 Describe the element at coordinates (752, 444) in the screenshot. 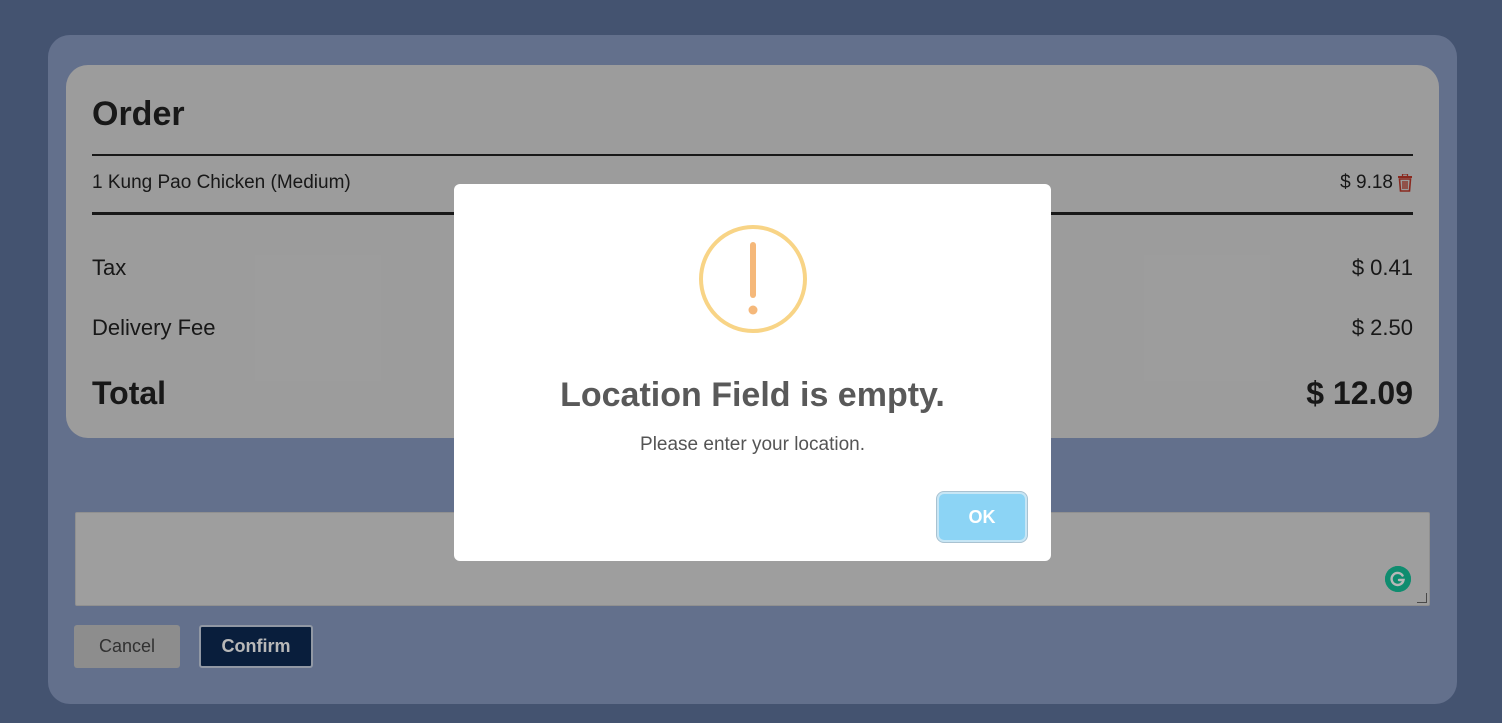

I see `dialog-message: Please enter your location.` at that location.